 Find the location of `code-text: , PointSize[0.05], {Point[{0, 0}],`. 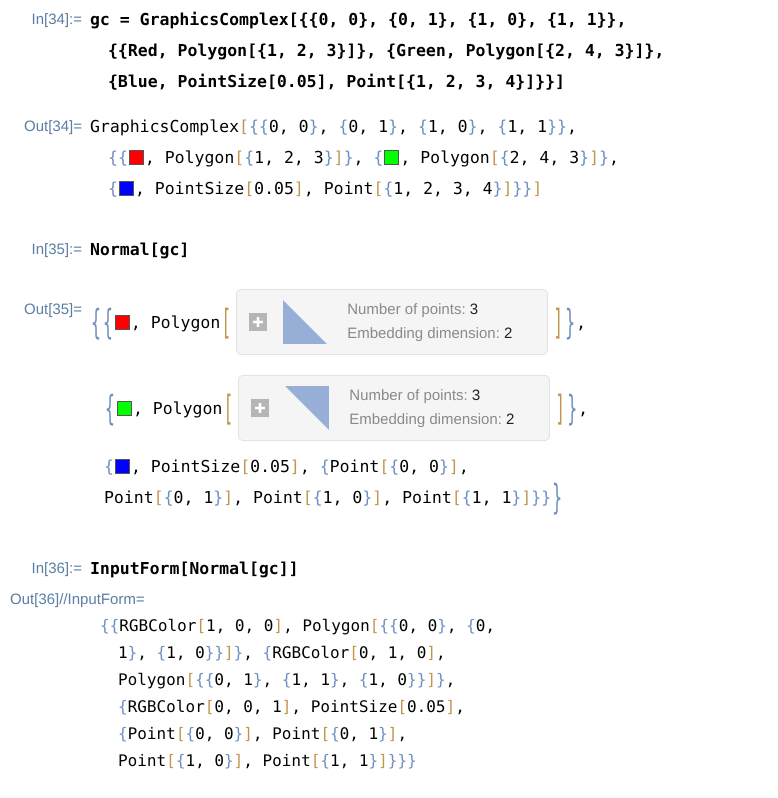

code-text: , PointSize[0.05], {Point[{0, 0}], is located at coordinates (299, 466).